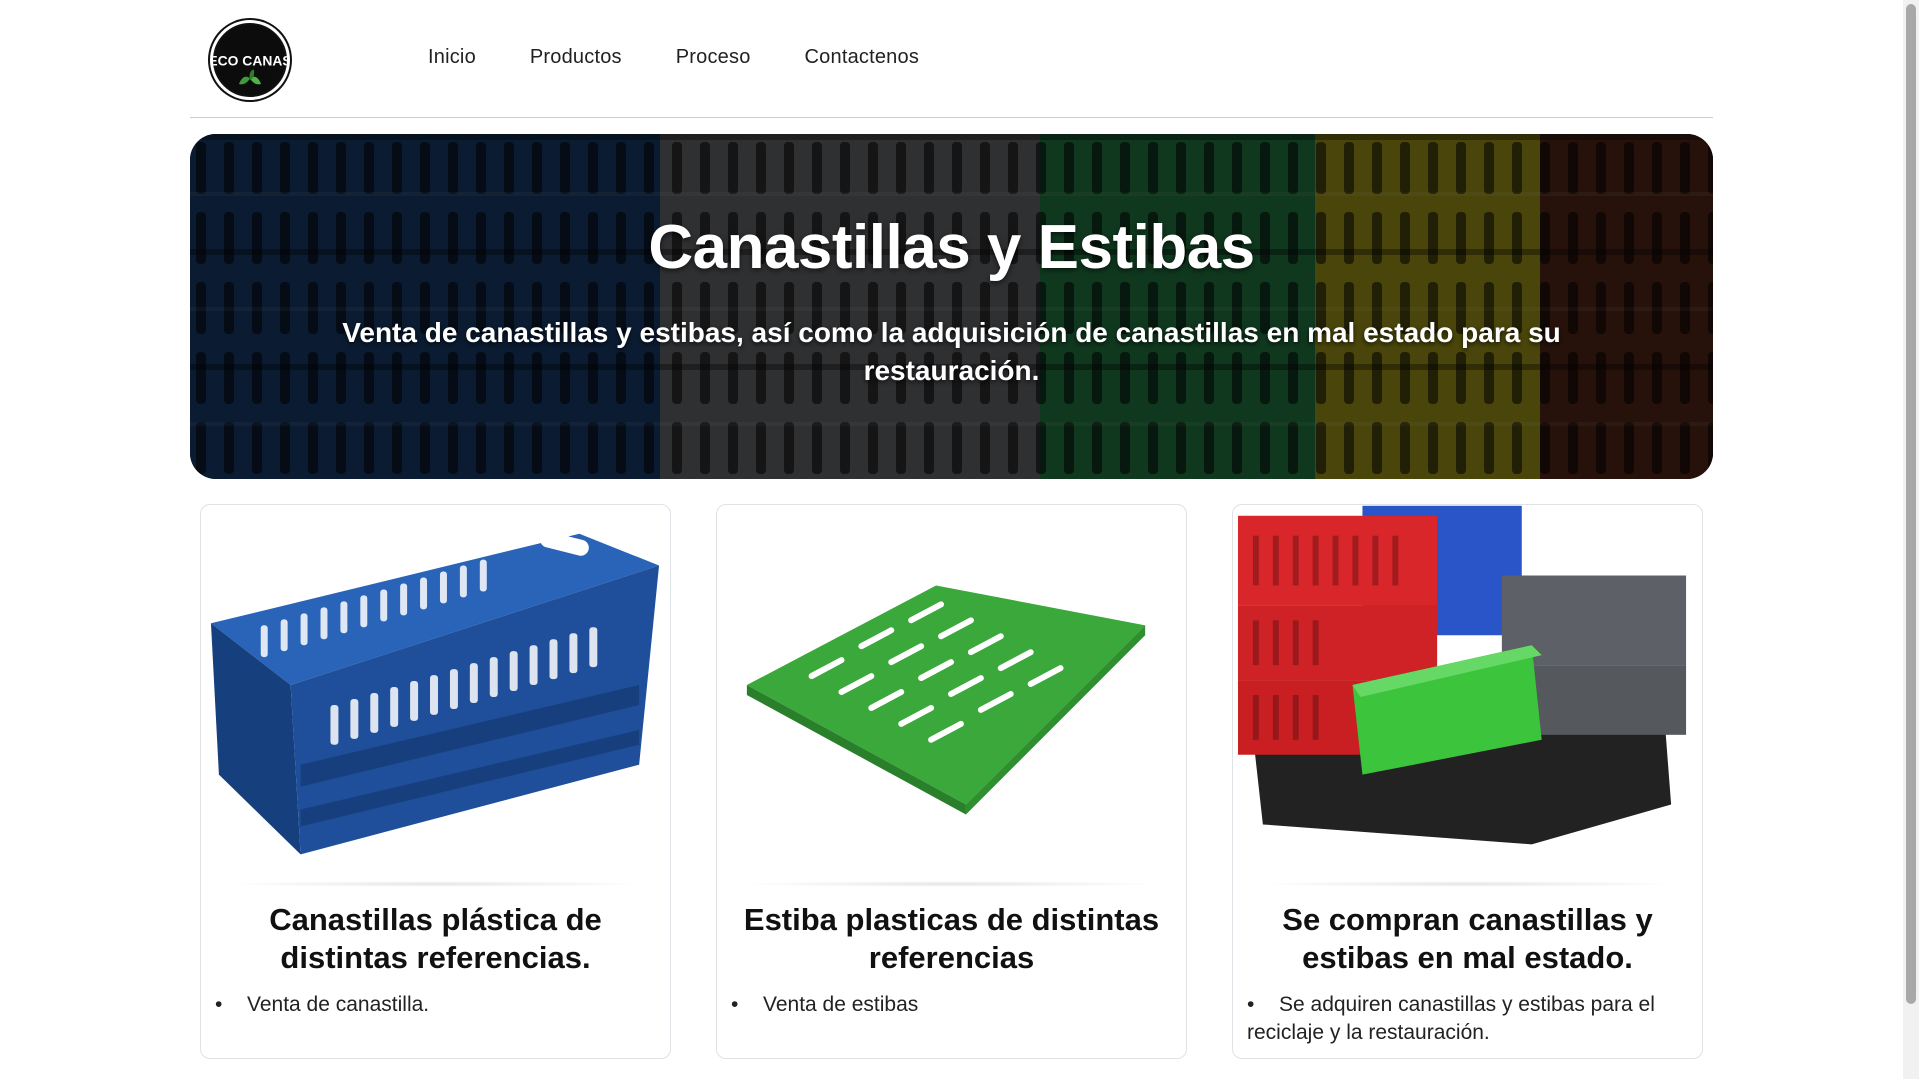 The image size is (1919, 1079). I want to click on card-bullet-list: Venta de estibas, so click(949, 1005).